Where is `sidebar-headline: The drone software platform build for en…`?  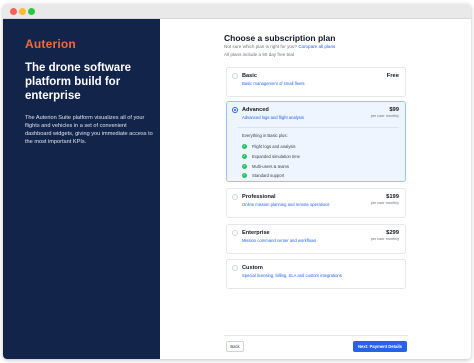
sidebar-headline: The drone software platform build for en… is located at coordinates (78, 82).